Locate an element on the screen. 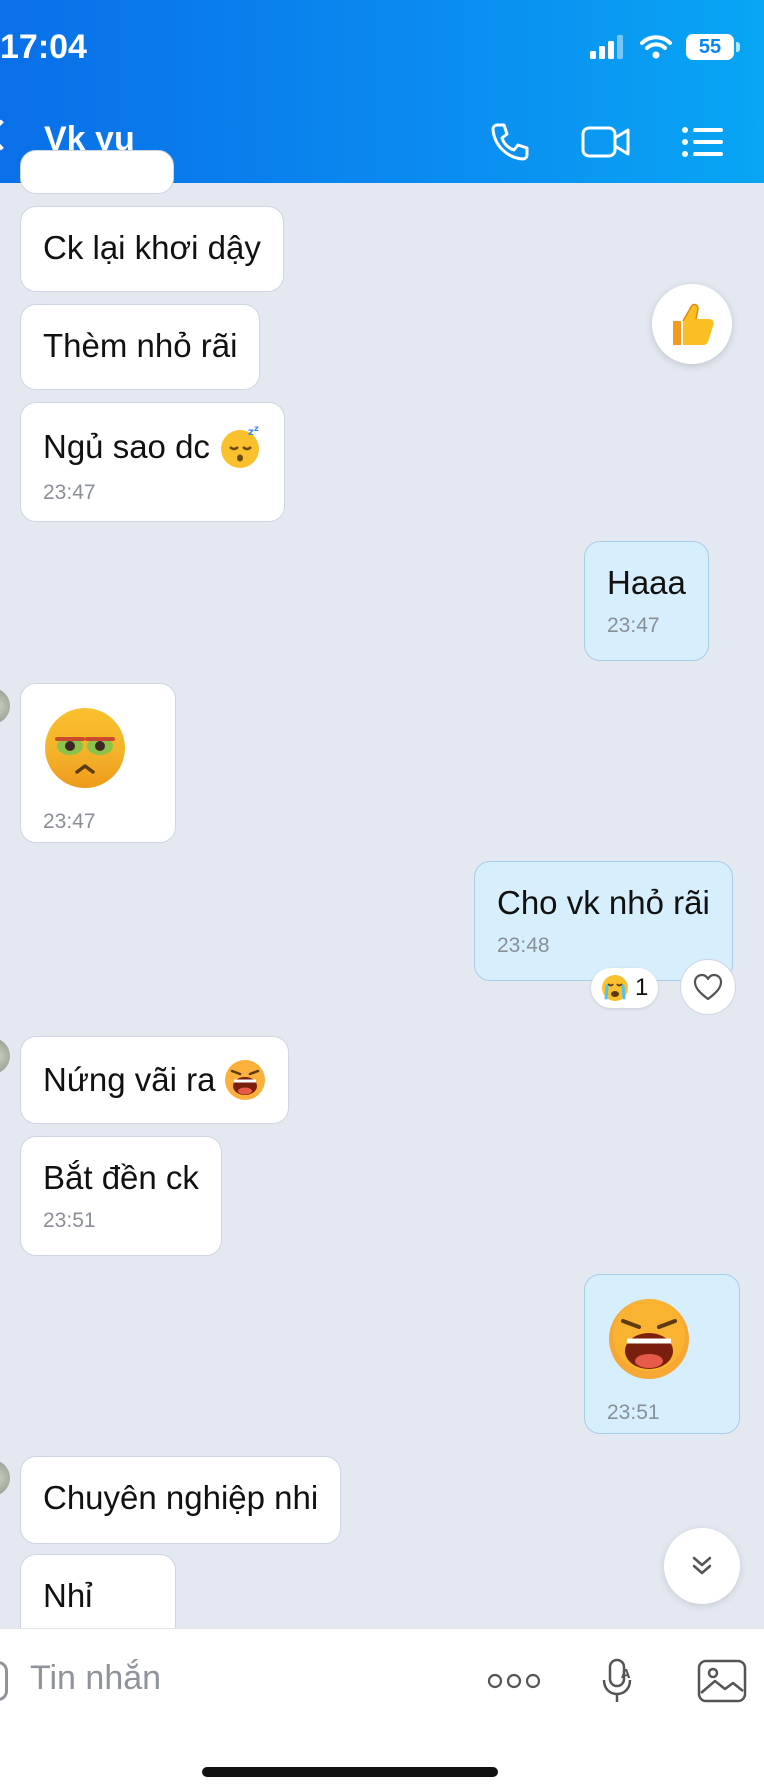  scroll-to-bottom-button is located at coordinates (702, 1566).